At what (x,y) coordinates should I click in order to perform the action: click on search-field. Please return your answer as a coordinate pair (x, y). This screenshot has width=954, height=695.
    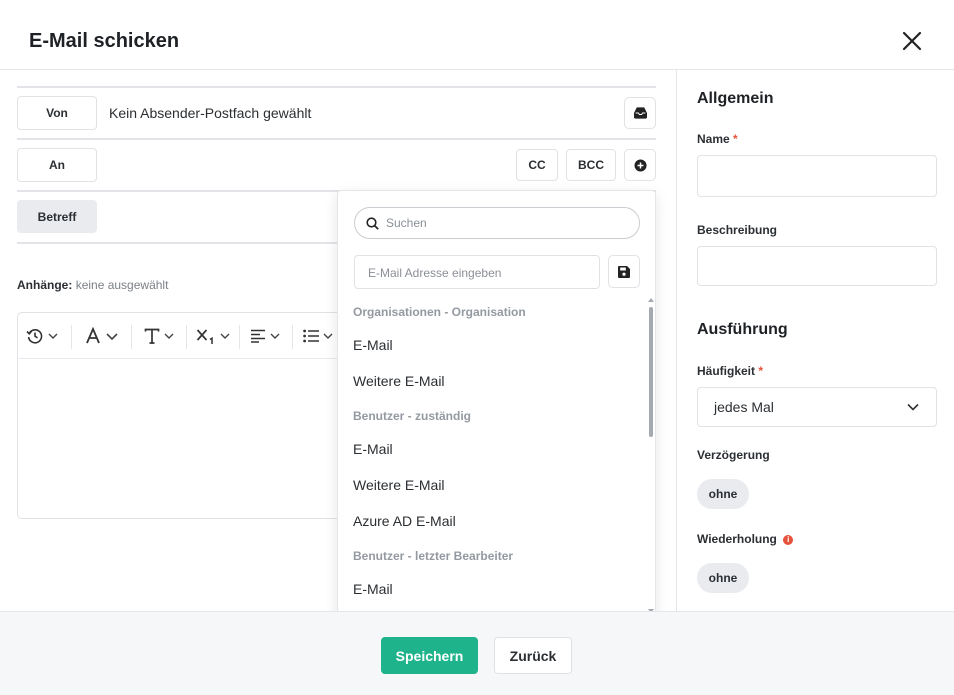
    Looking at the image, I should click on (497, 223).